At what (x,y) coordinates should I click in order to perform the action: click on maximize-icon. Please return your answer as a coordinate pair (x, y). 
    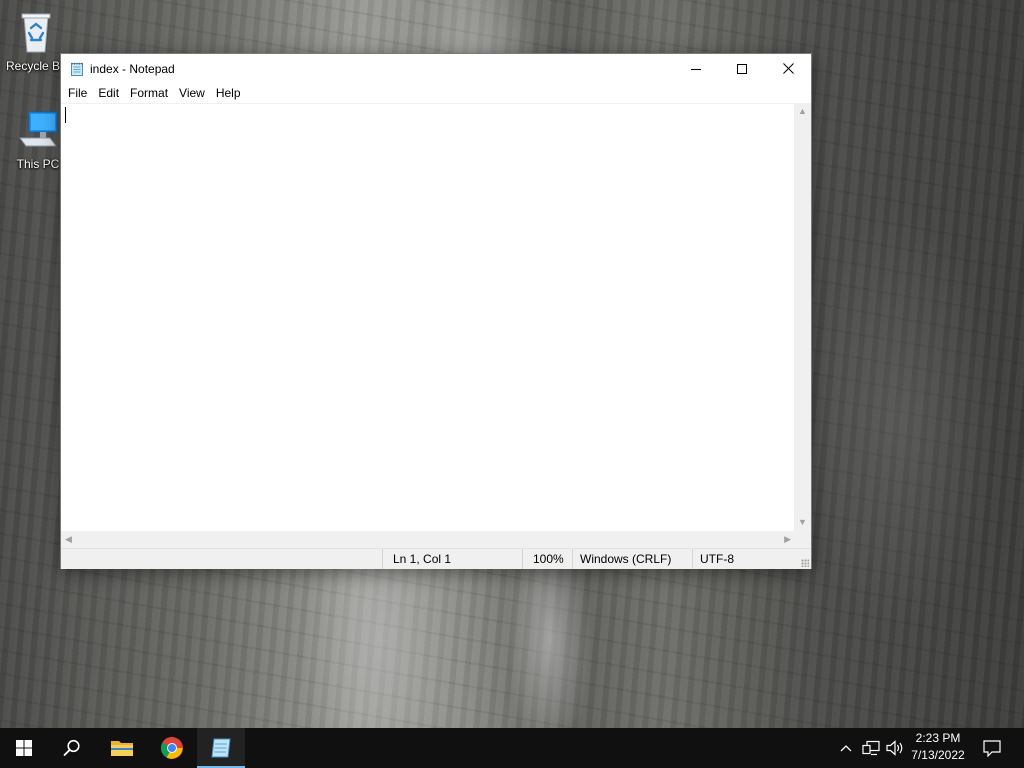
    Looking at the image, I should click on (742, 68).